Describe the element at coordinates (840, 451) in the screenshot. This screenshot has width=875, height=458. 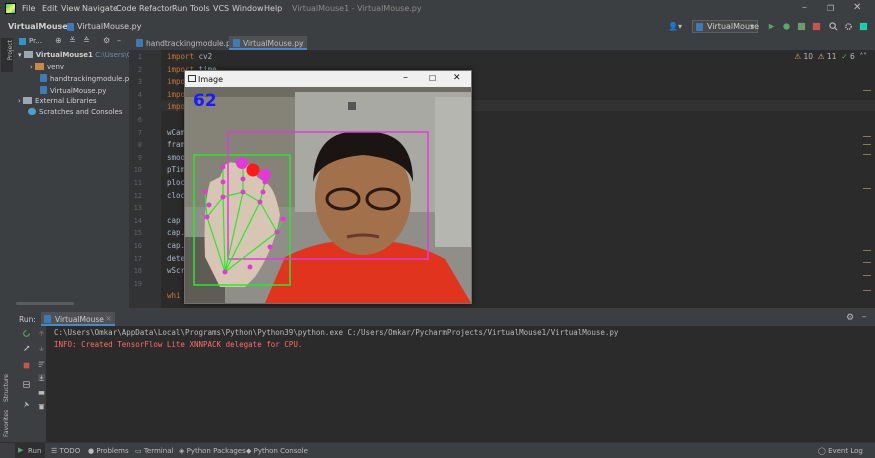
I see `event-log-button: ◯ Event Log` at that location.